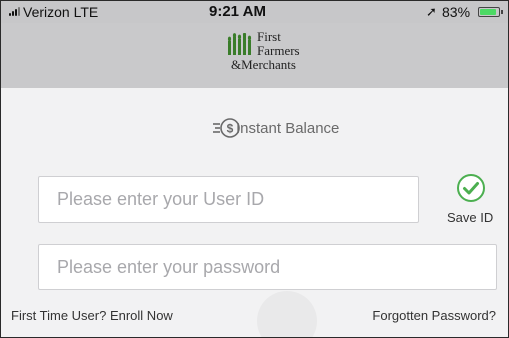 The height and width of the screenshot is (338, 509). Describe the element at coordinates (267, 267) in the screenshot. I see `password-input` at that location.